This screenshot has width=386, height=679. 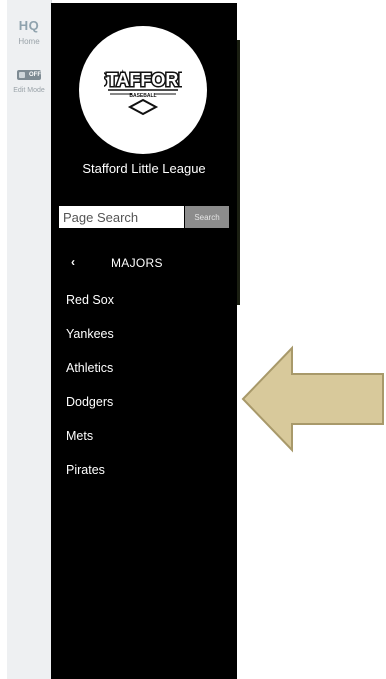 I want to click on team-item-red-sox: Red Sox, so click(x=146, y=310).